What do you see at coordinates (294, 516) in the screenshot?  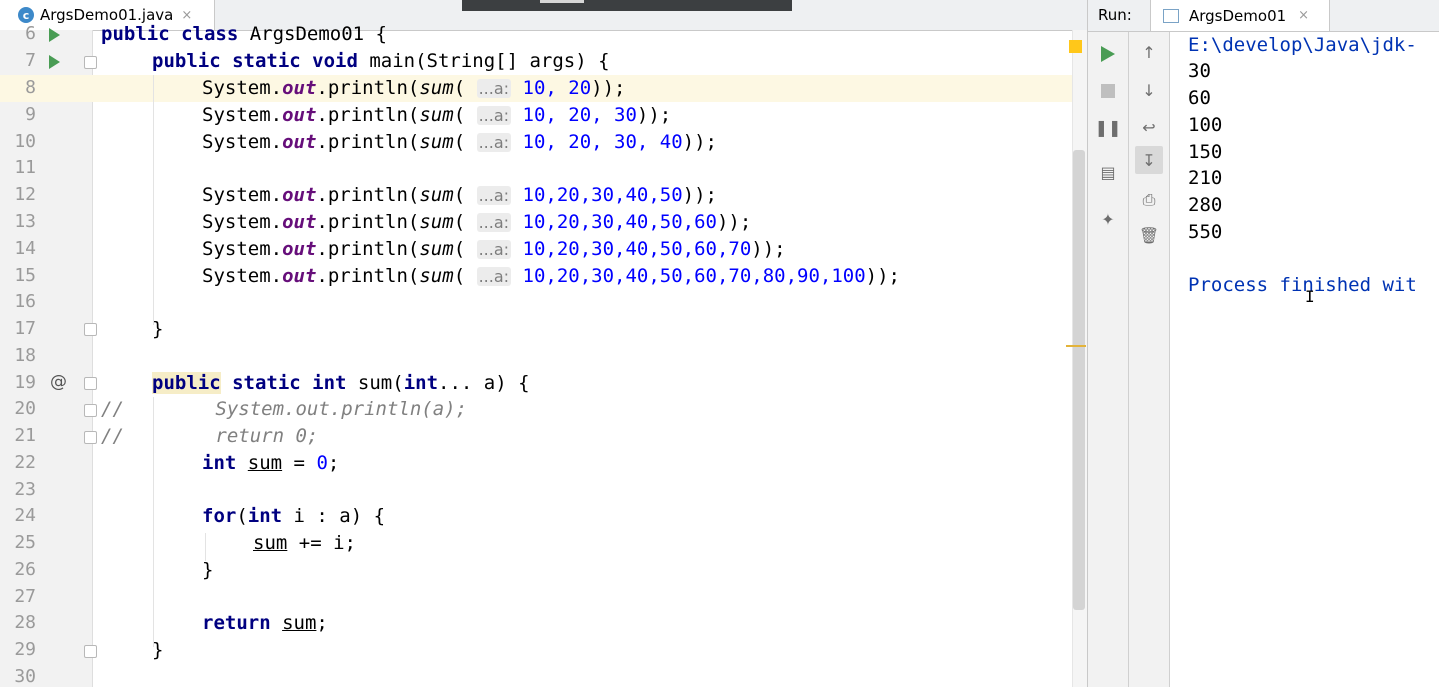 I see `code-line-24: for(int i : a) {` at bounding box center [294, 516].